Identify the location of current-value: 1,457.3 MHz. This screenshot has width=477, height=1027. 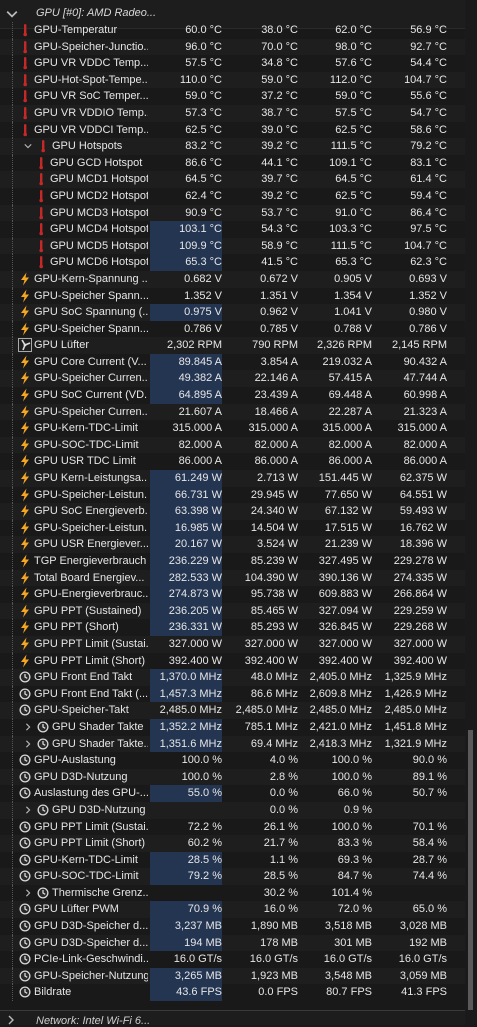
(186, 694).